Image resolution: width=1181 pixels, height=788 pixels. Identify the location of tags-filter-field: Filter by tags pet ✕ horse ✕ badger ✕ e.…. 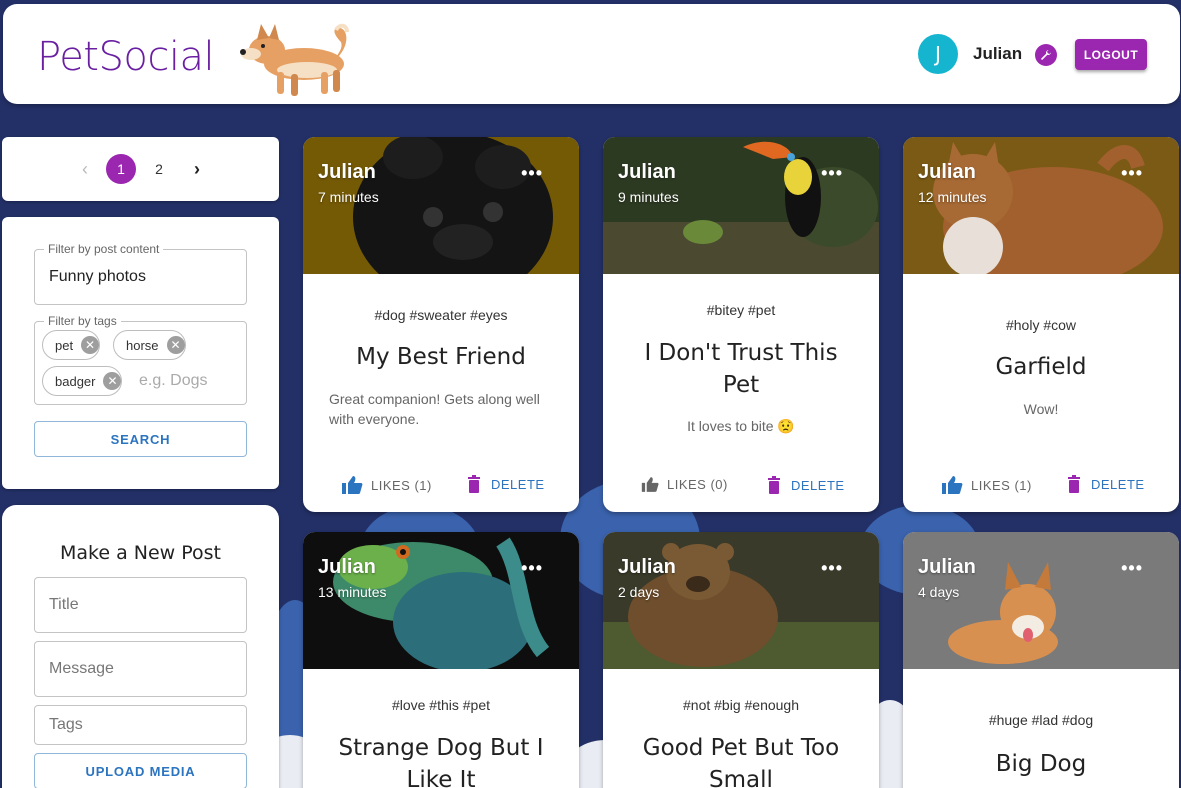
(140, 359).